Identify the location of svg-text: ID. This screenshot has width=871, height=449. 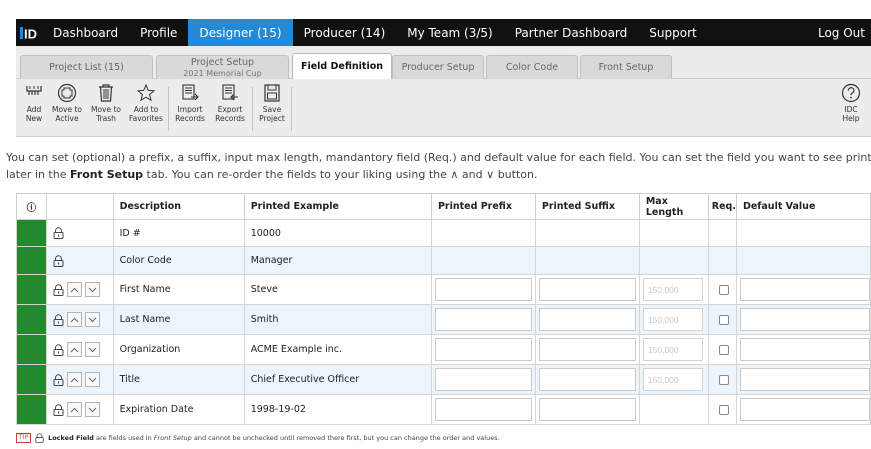
(30, 33).